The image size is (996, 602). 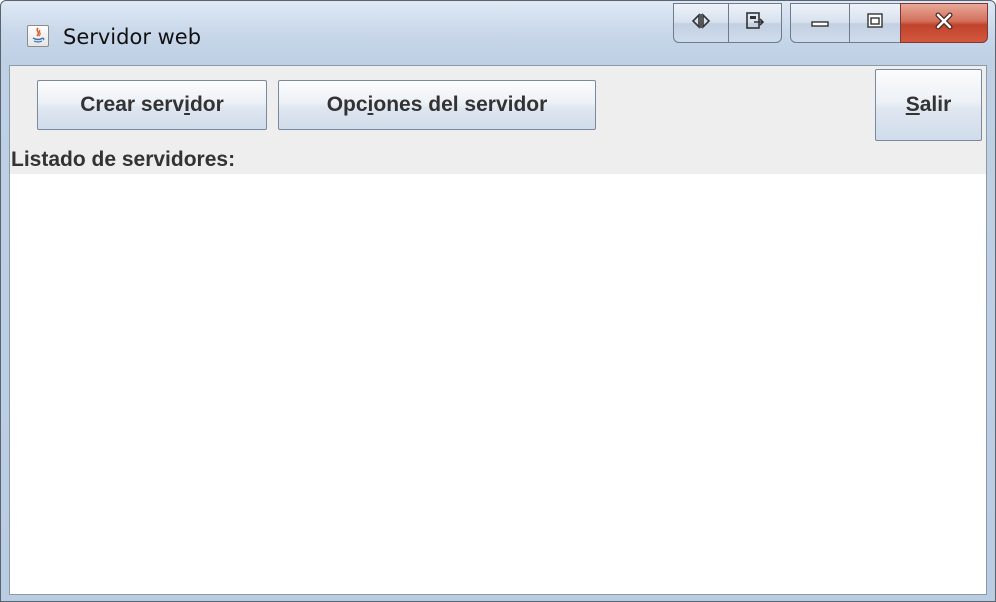 I want to click on maximize-icon, so click(x=875, y=23).